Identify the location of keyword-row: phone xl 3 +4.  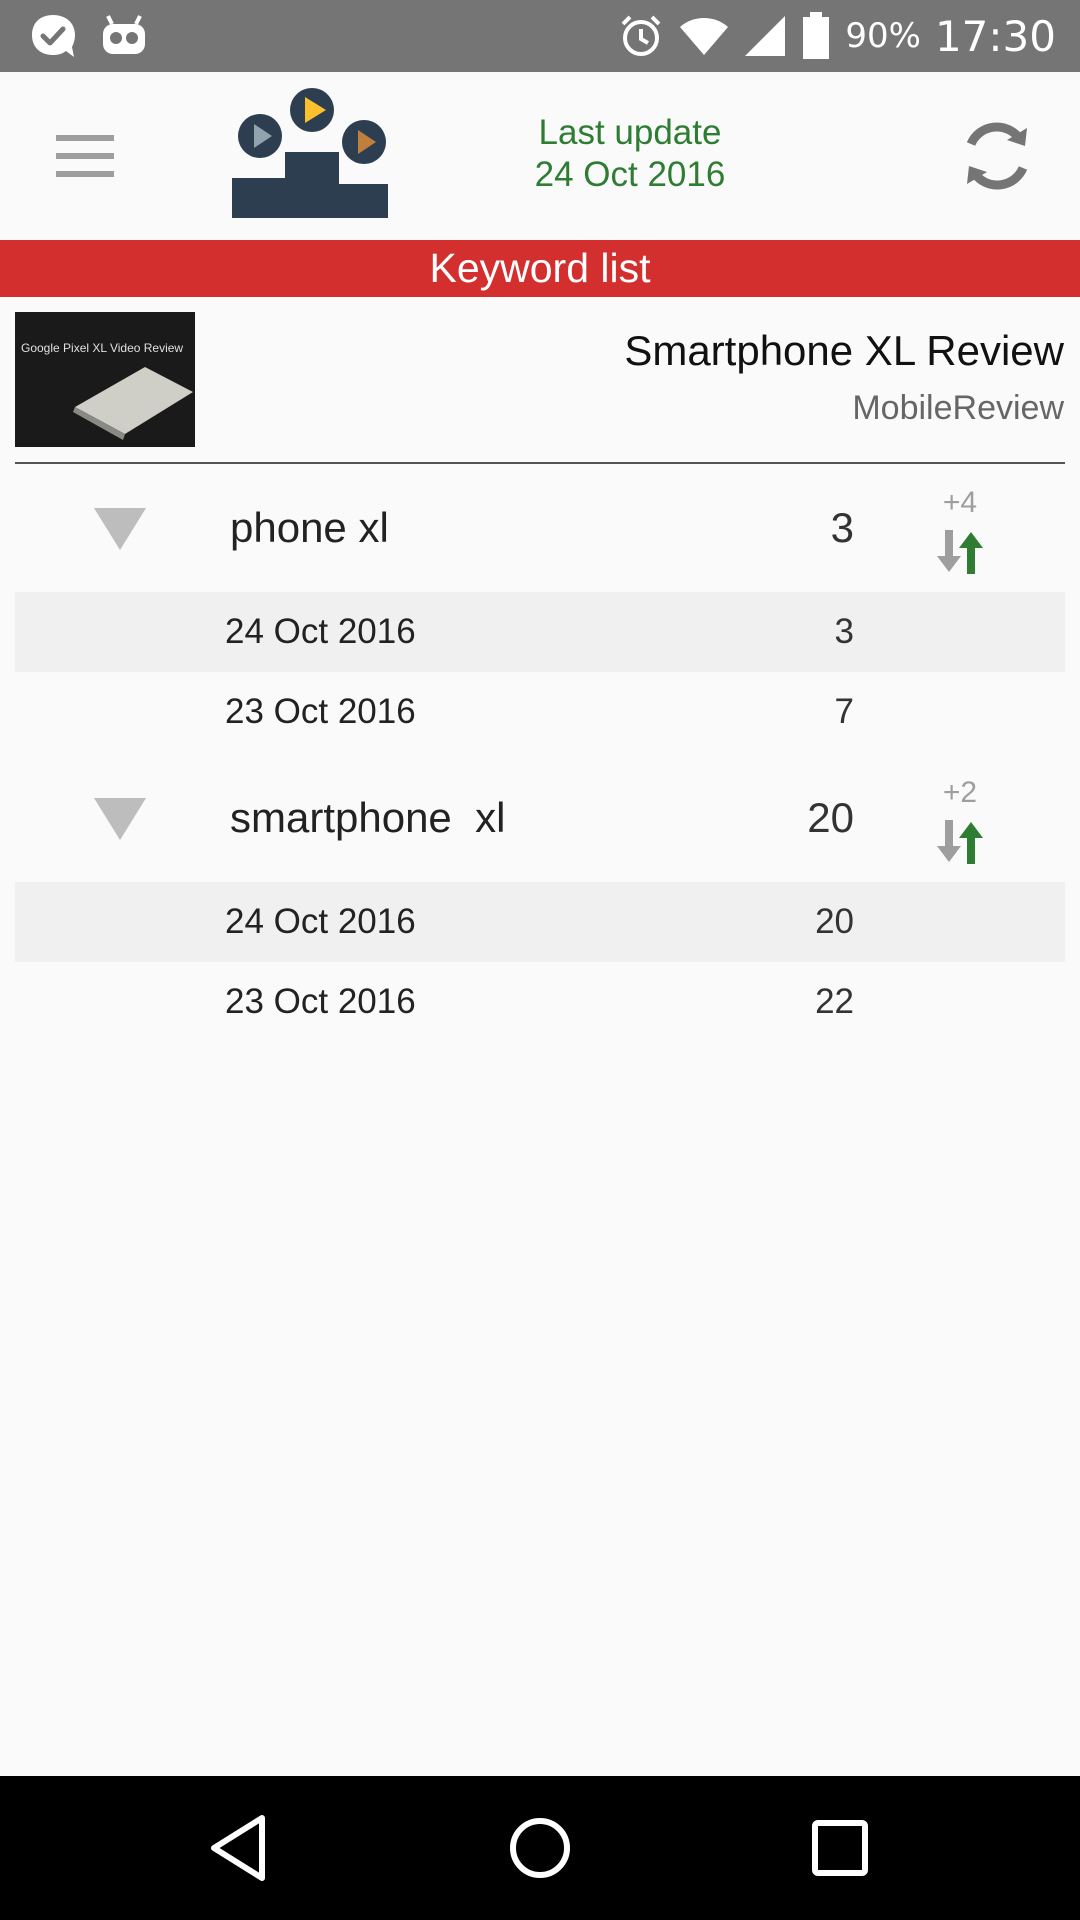
(540, 528).